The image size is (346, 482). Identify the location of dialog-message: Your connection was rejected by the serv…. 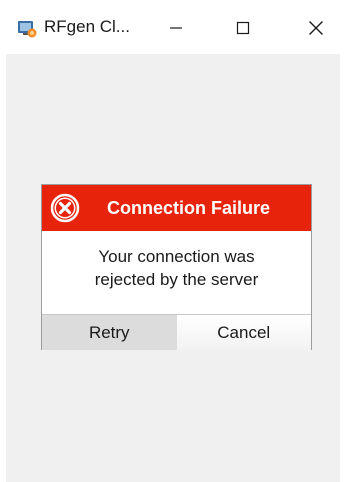
(176, 268).